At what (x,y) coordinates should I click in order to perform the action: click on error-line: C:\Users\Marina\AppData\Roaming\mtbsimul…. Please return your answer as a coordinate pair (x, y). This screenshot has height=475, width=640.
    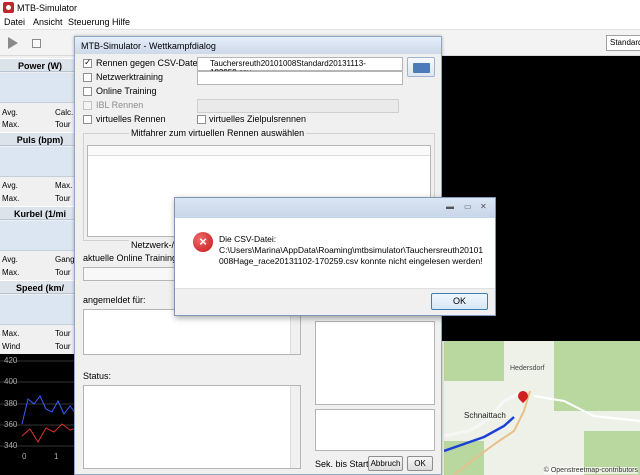
    Looking at the image, I should click on (351, 250).